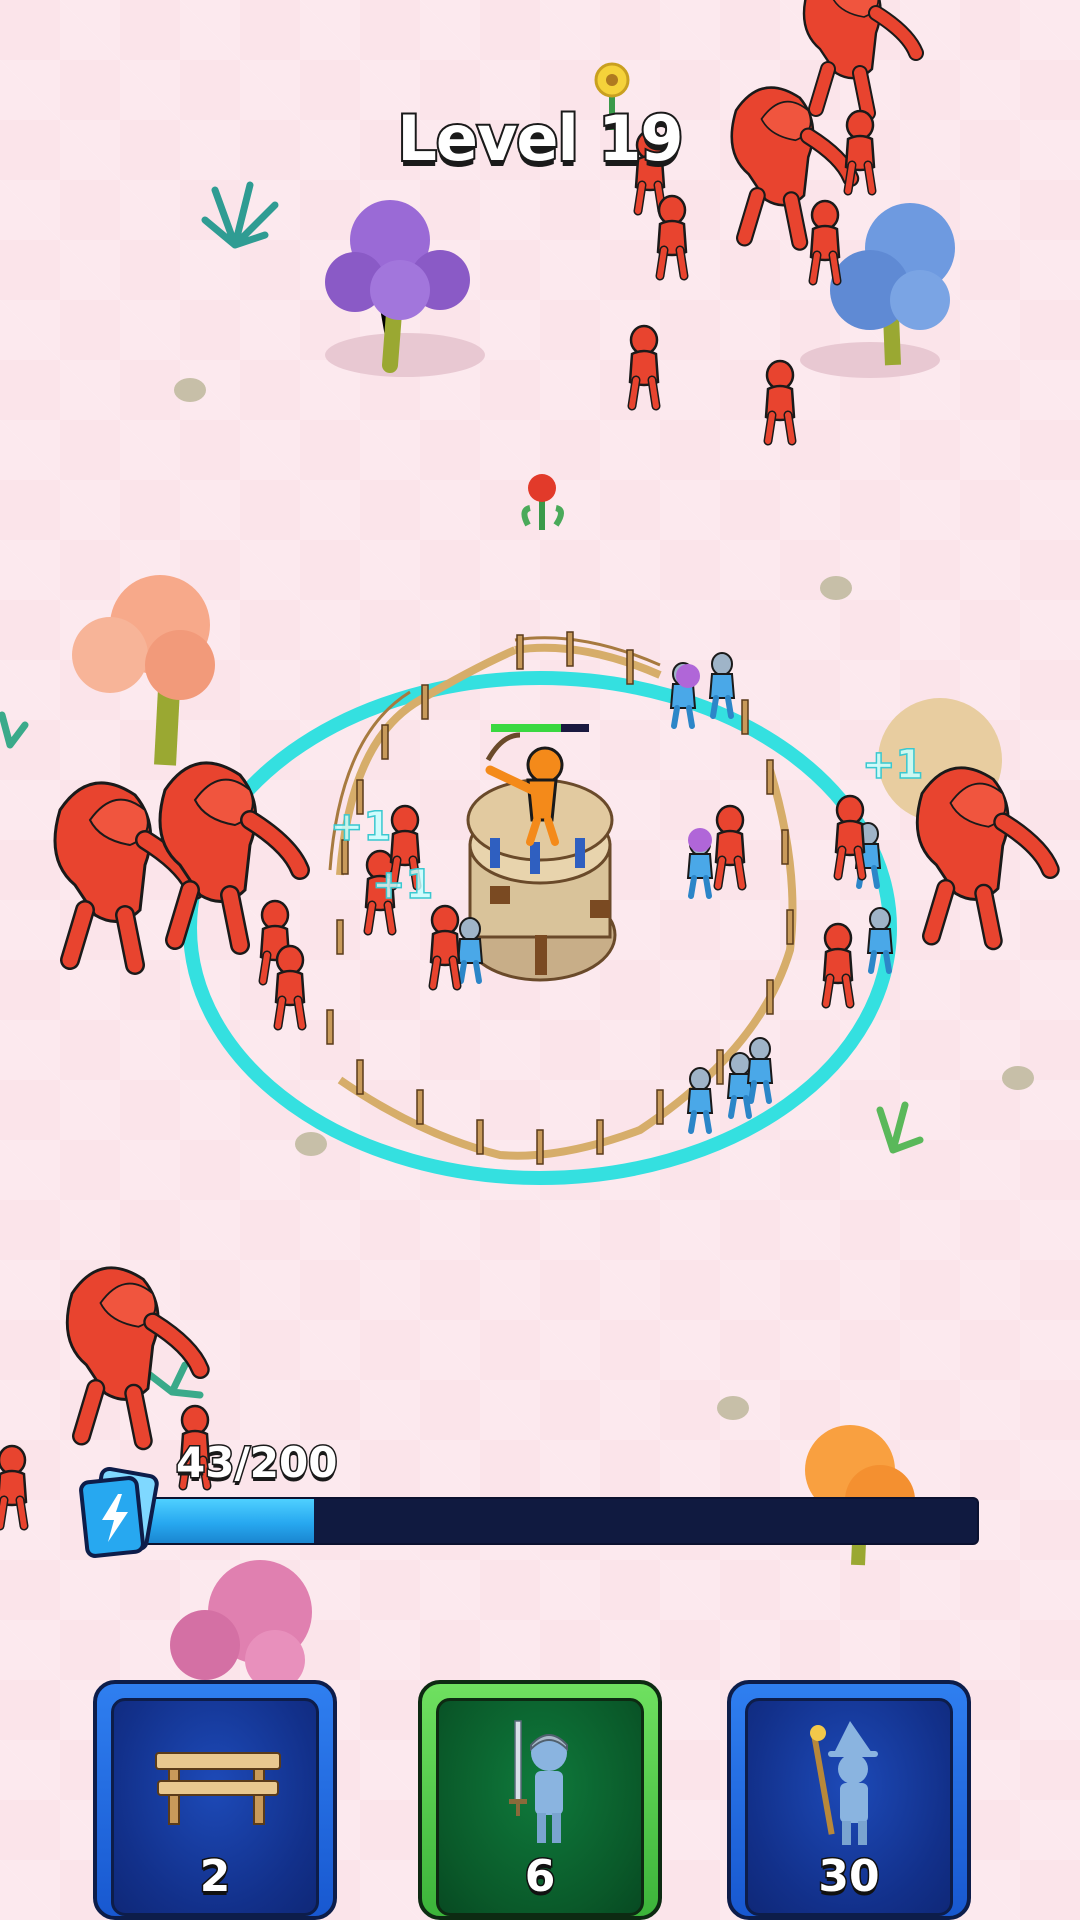 The height and width of the screenshot is (1920, 1080). Describe the element at coordinates (119, 1512) in the screenshot. I see `energy-card-icon` at that location.